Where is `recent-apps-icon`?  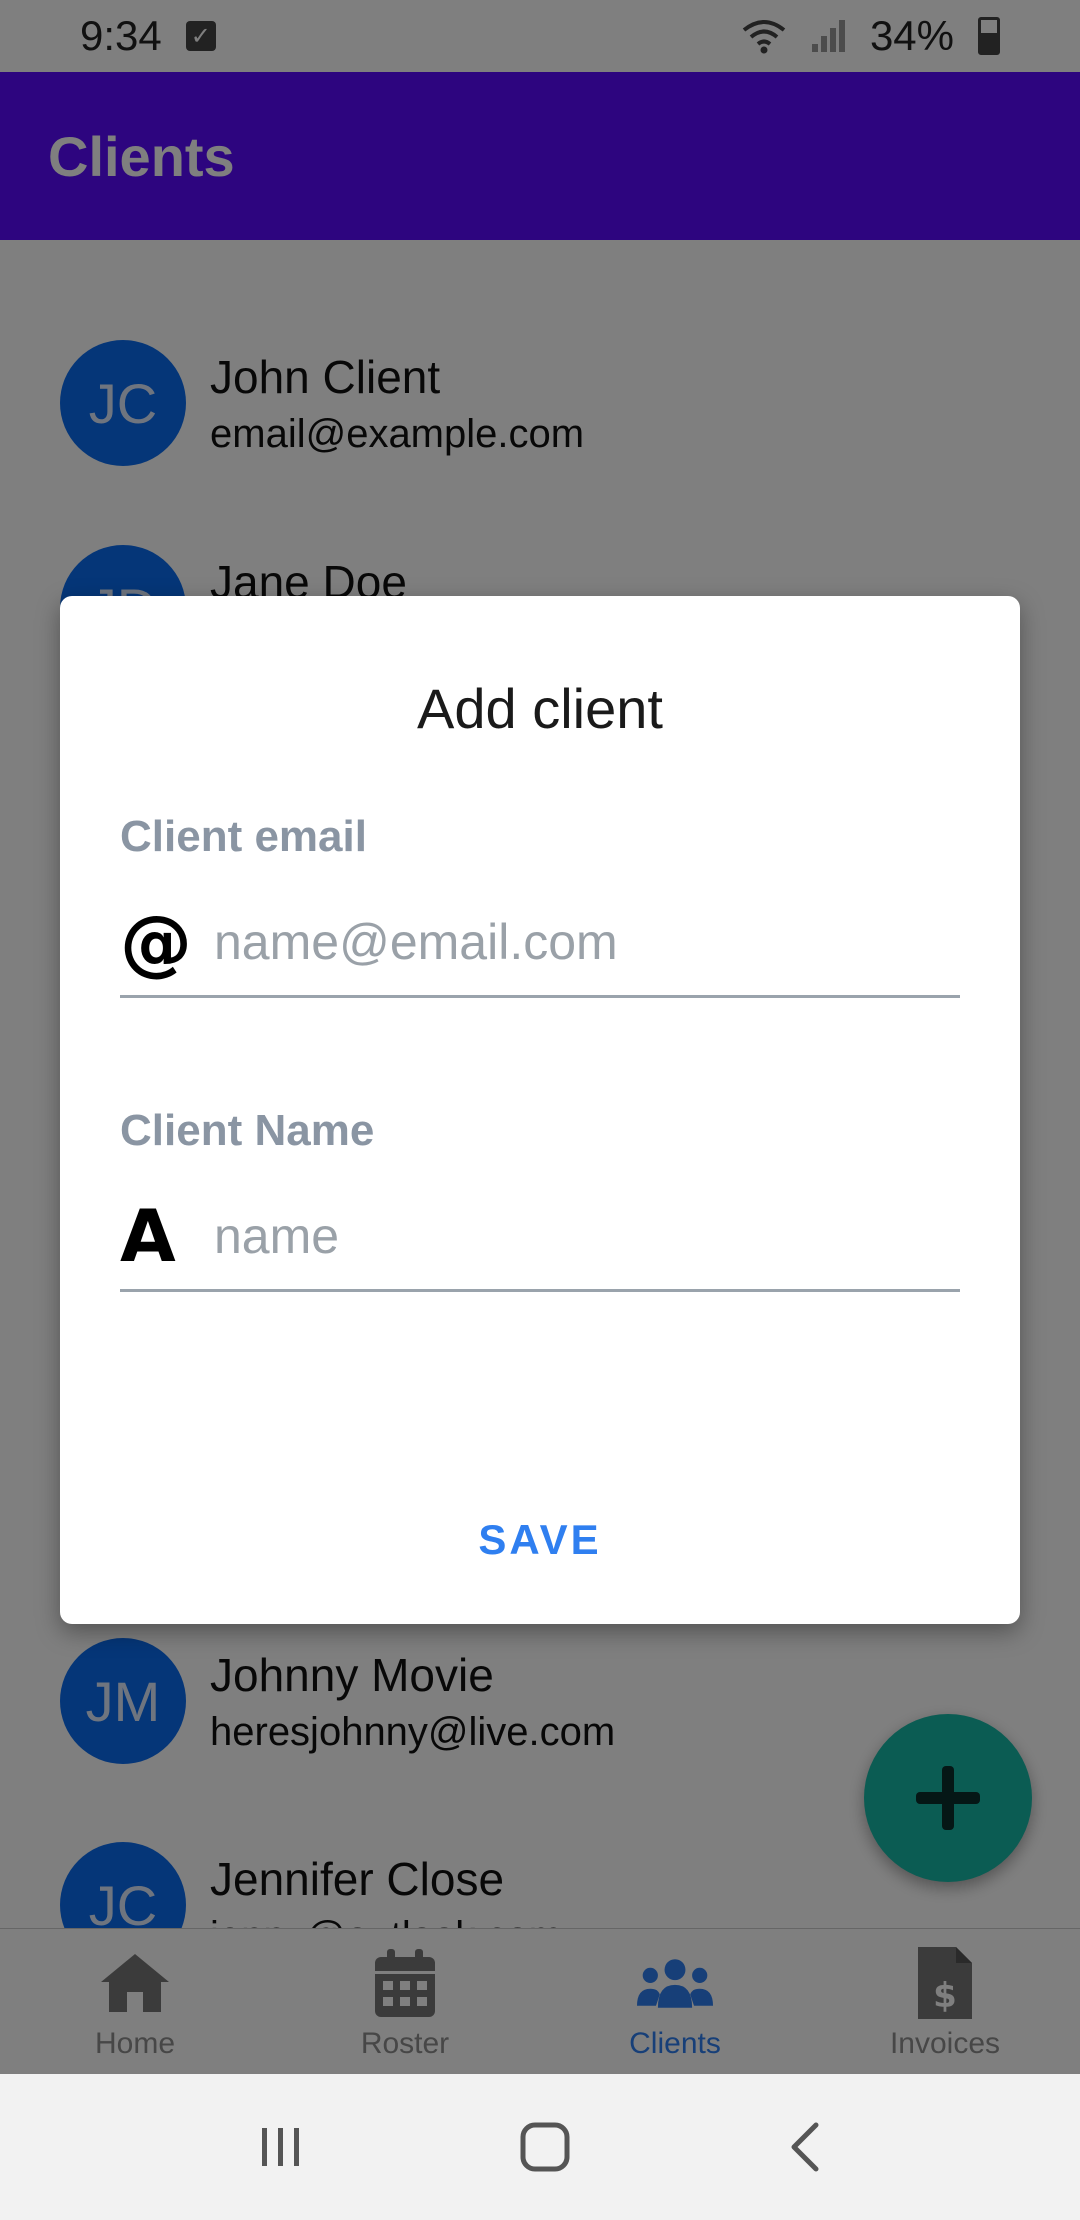
recent-apps-icon is located at coordinates (281, 2147).